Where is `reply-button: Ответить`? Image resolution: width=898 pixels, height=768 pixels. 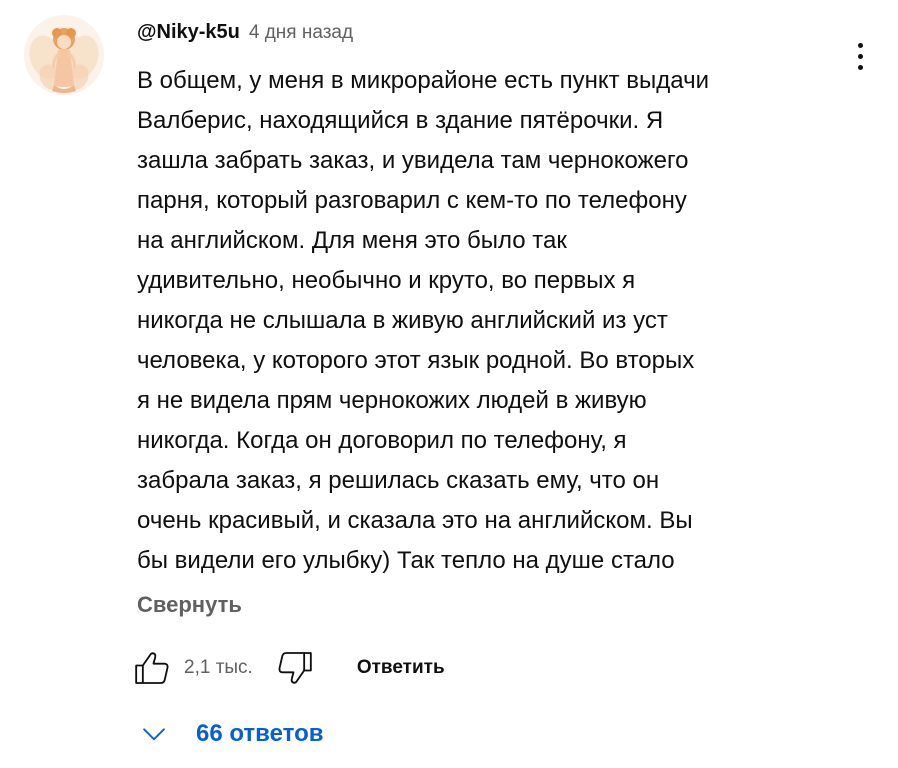 reply-button: Ответить is located at coordinates (401, 668).